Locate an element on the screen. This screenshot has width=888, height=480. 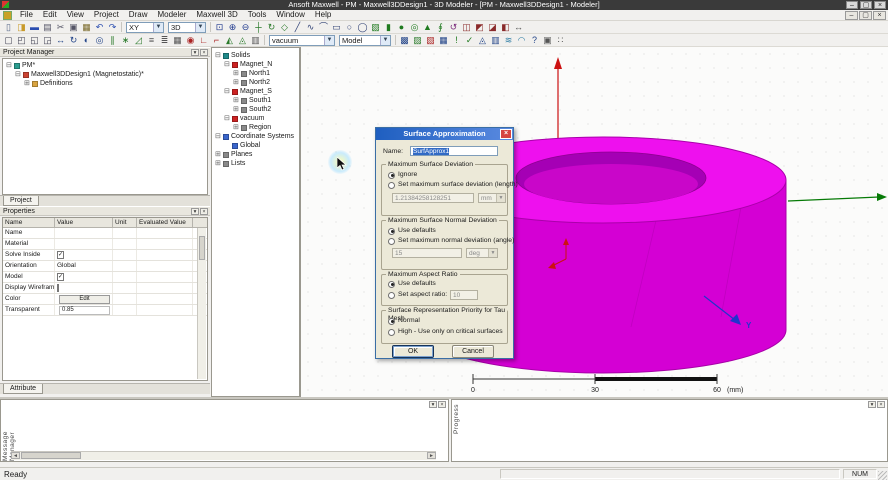
prop-col-evaluated: Evaluated Value is located at coordinates (165, 223).